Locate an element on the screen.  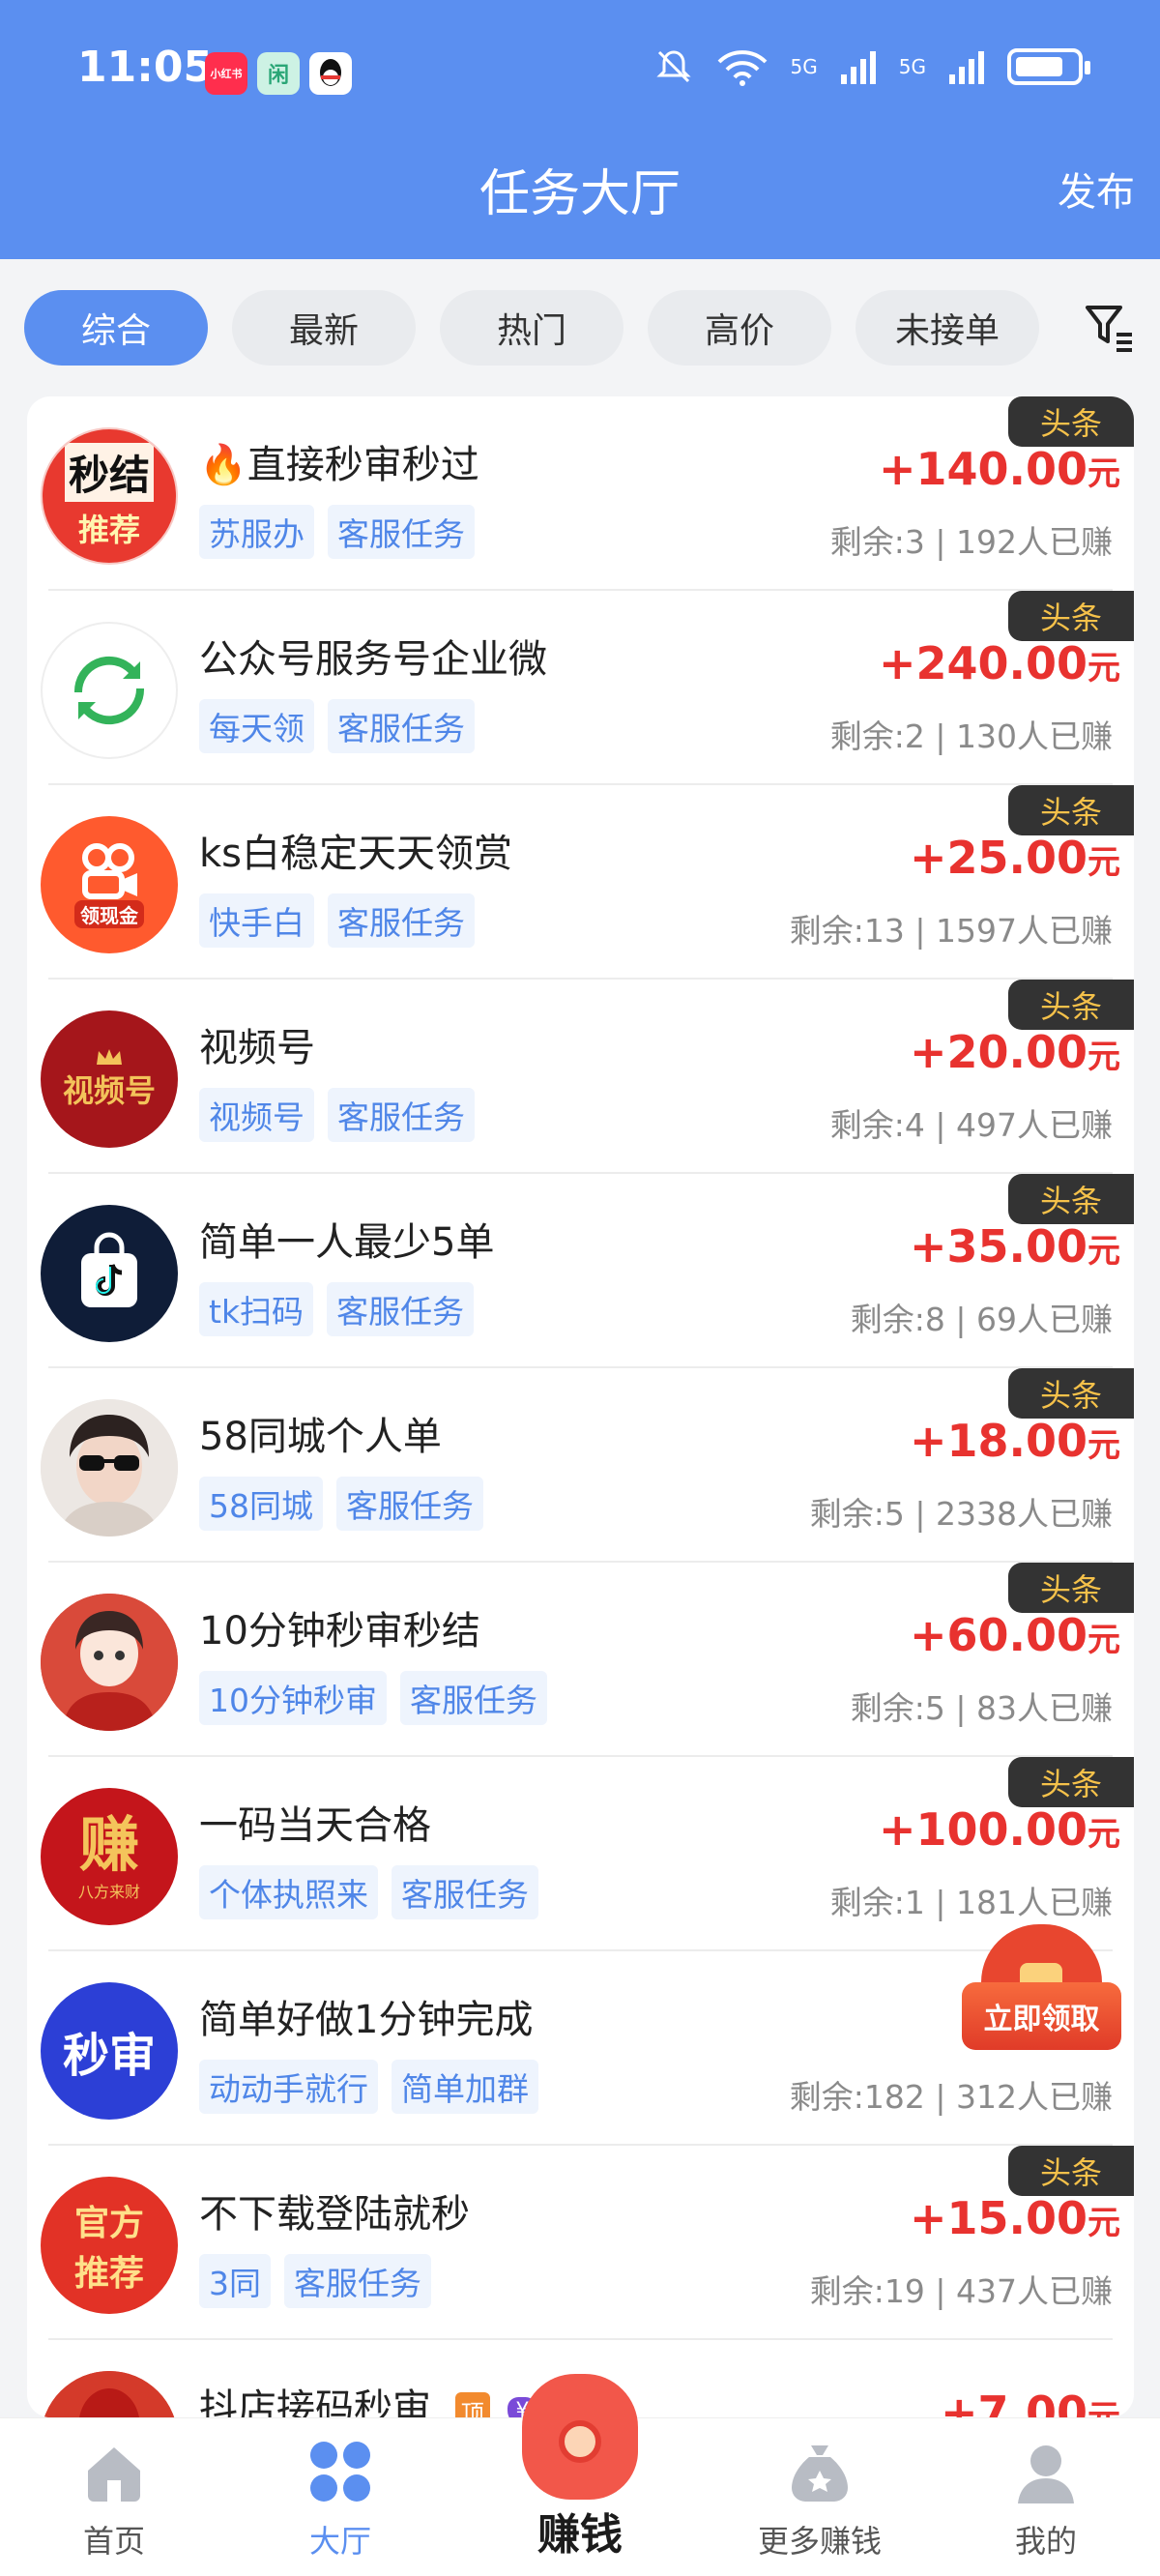
top-badge: 顶 is located at coordinates (472, 2404).